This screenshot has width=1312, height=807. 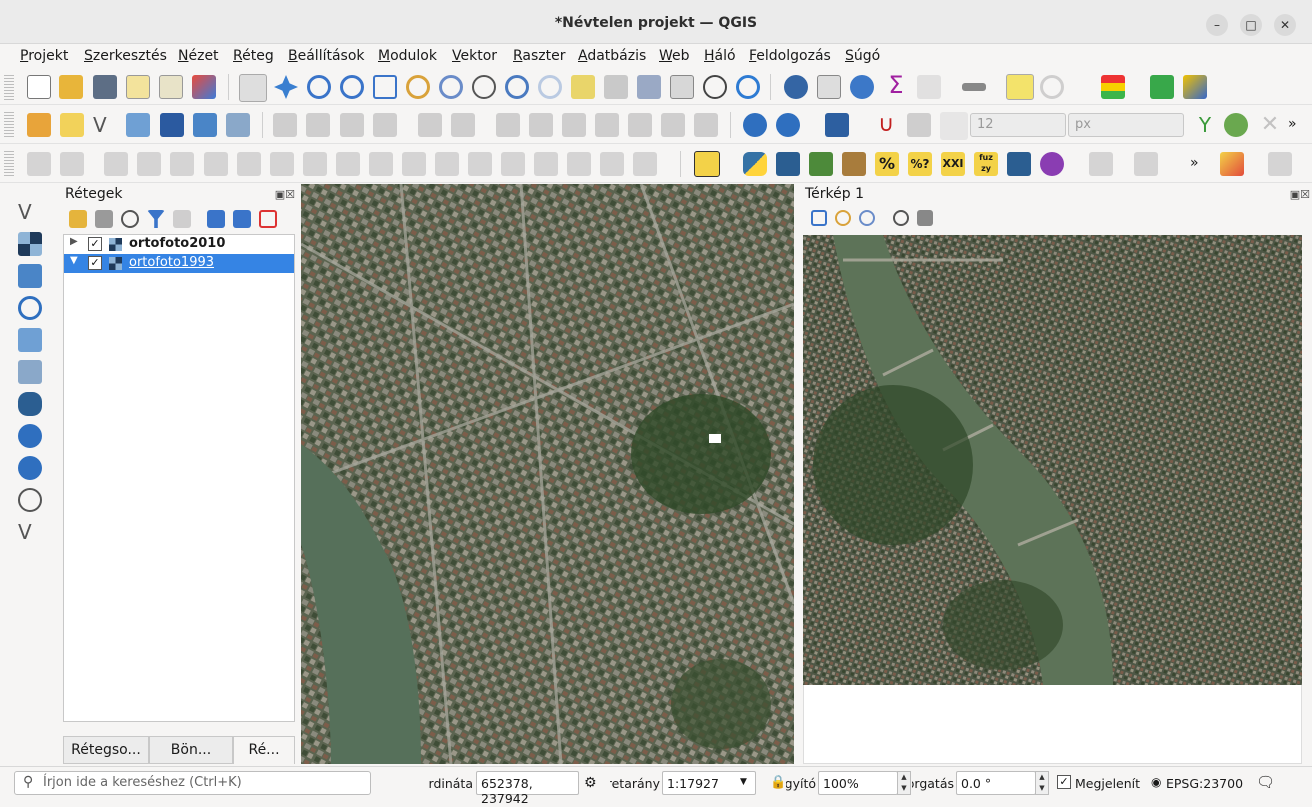 I want to click on layer-item-selected: ▼ ✓ ortofoto1993, so click(x=179, y=263).